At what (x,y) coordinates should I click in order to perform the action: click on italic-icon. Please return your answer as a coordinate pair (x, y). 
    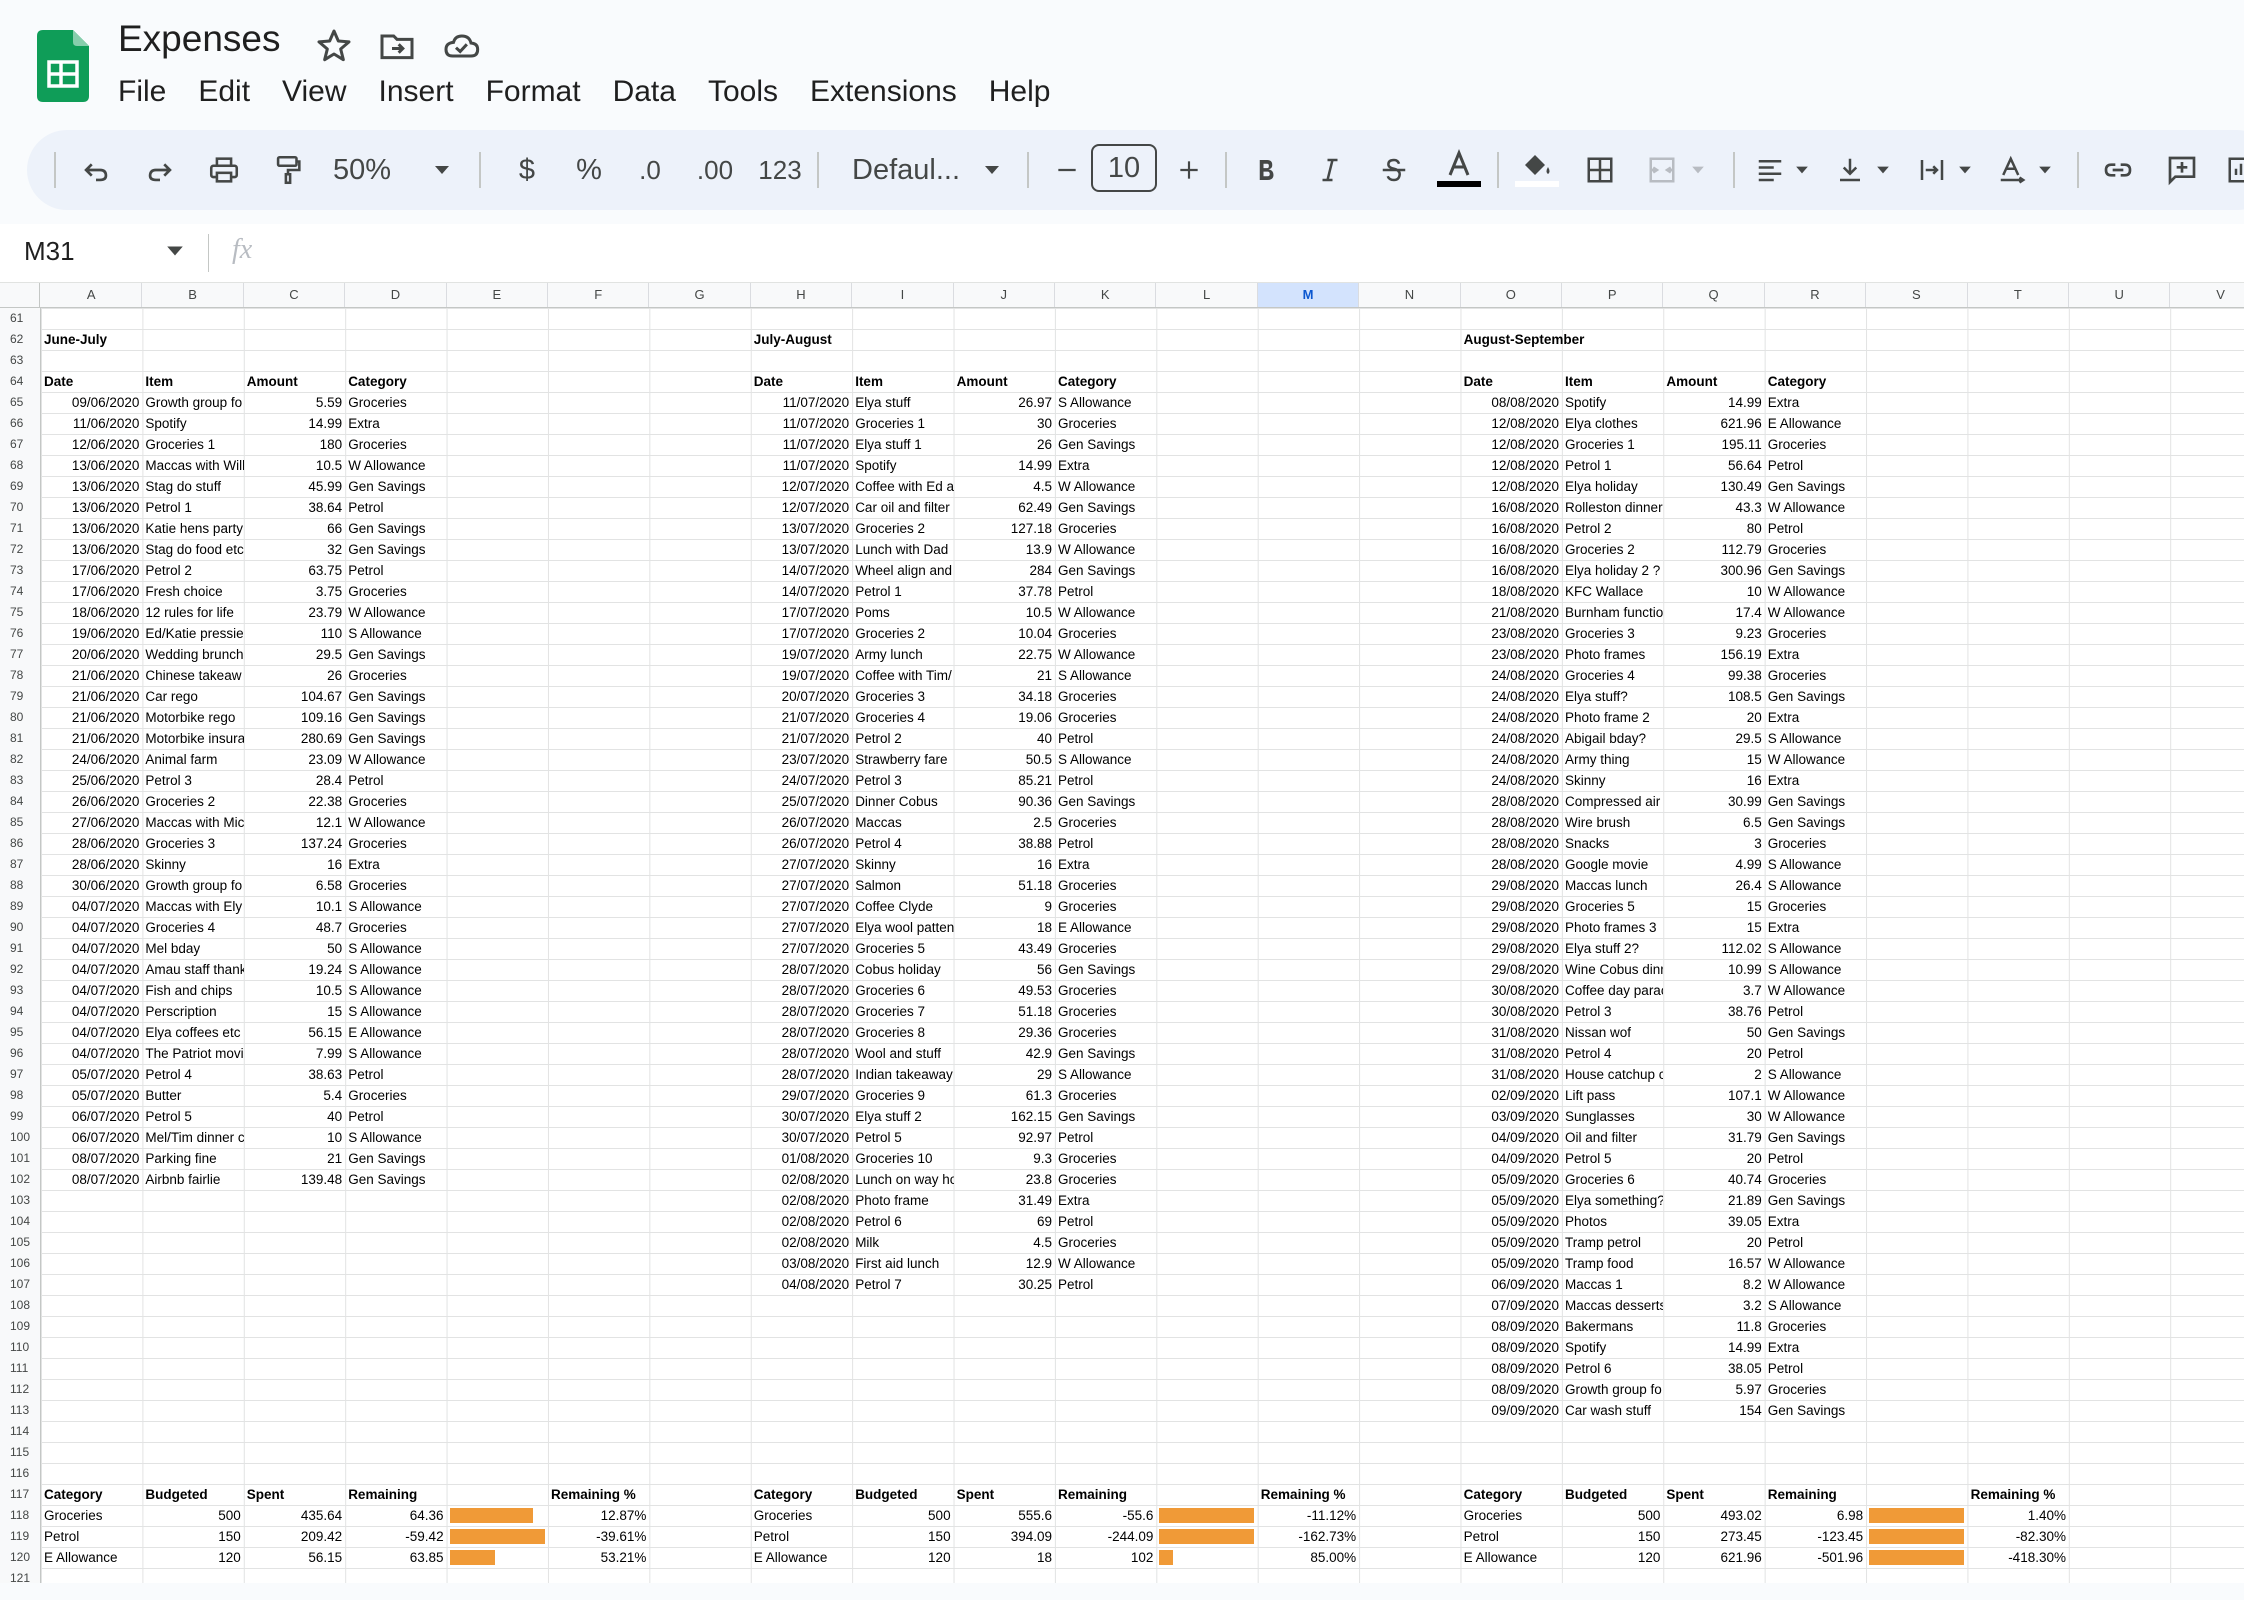
    Looking at the image, I should click on (1330, 170).